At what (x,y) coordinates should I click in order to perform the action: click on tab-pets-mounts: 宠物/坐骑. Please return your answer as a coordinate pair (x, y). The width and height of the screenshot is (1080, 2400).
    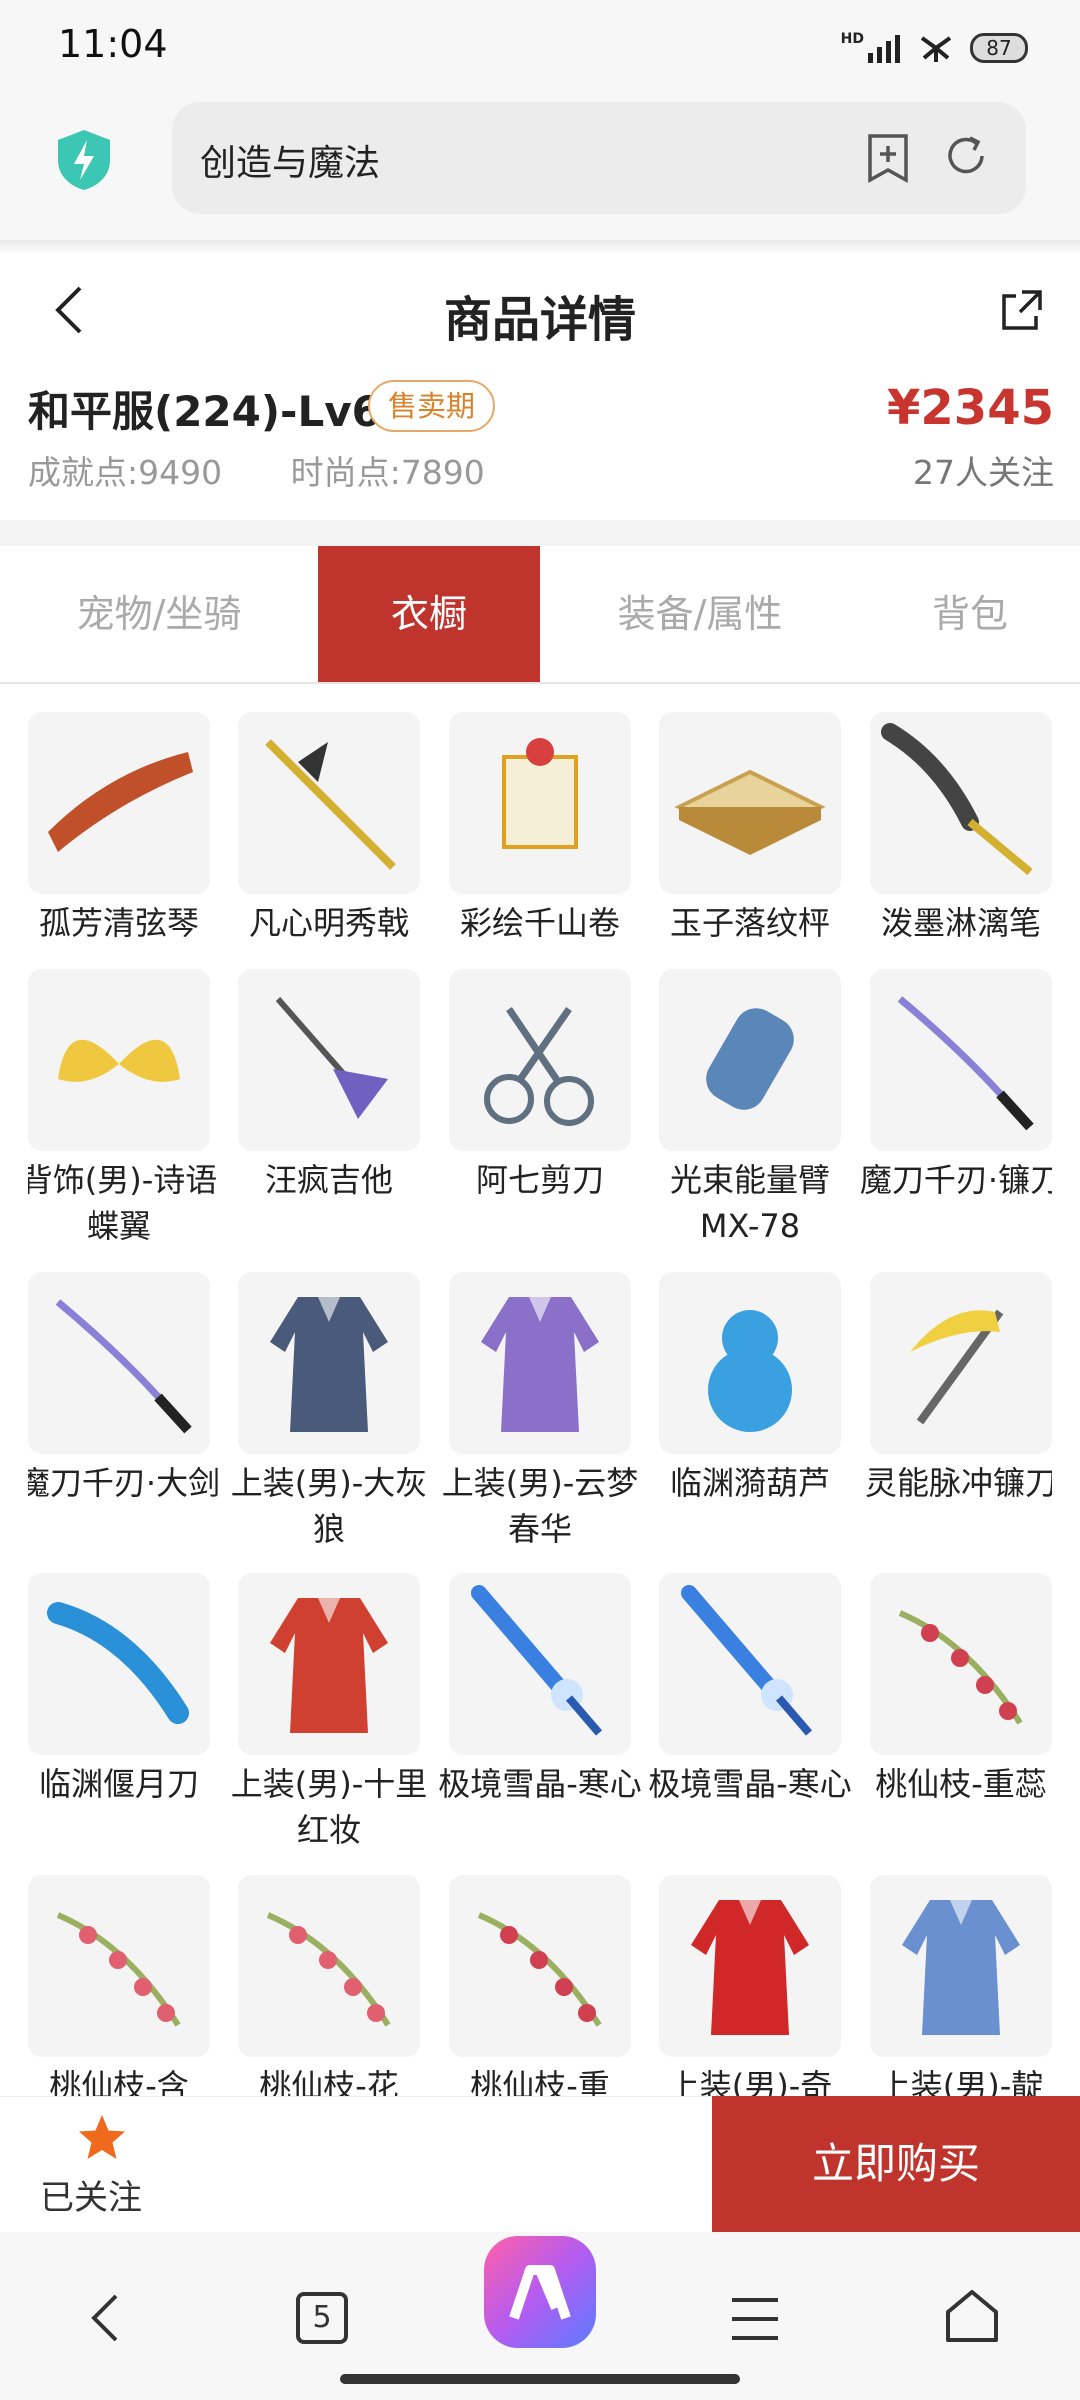
    Looking at the image, I should click on (159, 614).